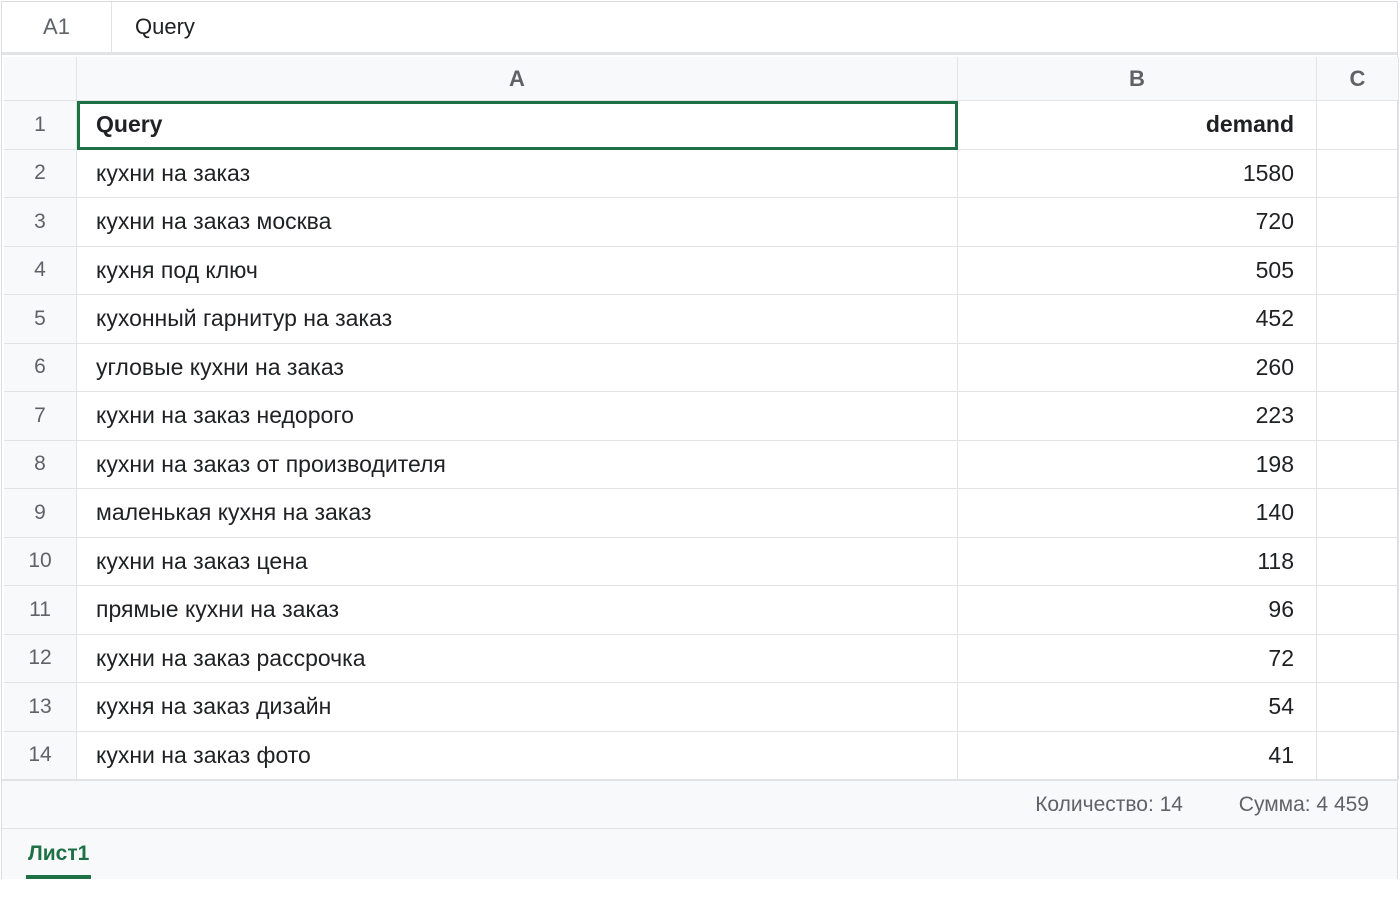 This screenshot has width=1400, height=901. What do you see at coordinates (699, 854) in the screenshot?
I see `sheet-tabs: Лист1` at bounding box center [699, 854].